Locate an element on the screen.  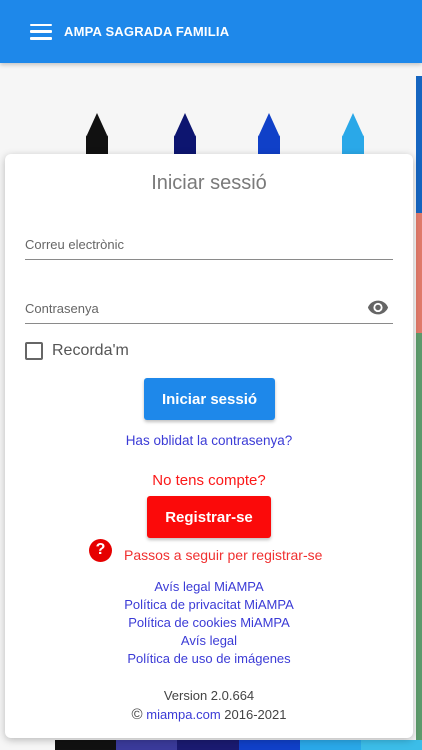
email-input is located at coordinates (209, 244).